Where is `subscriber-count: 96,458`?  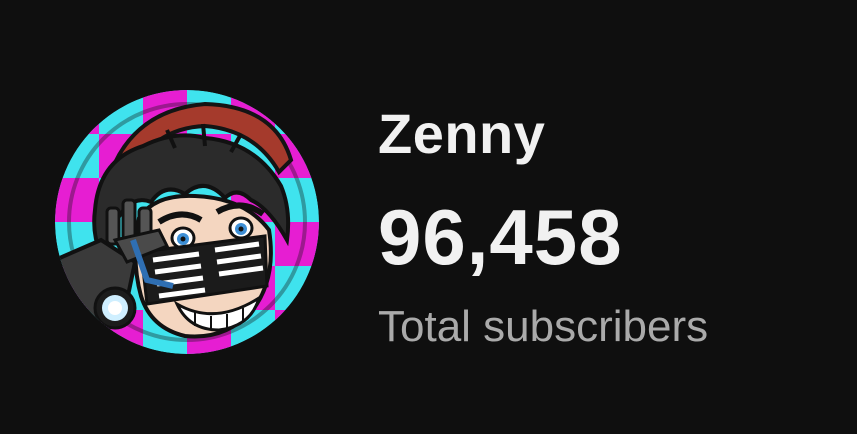 subscriber-count: 96,458 is located at coordinates (500, 237).